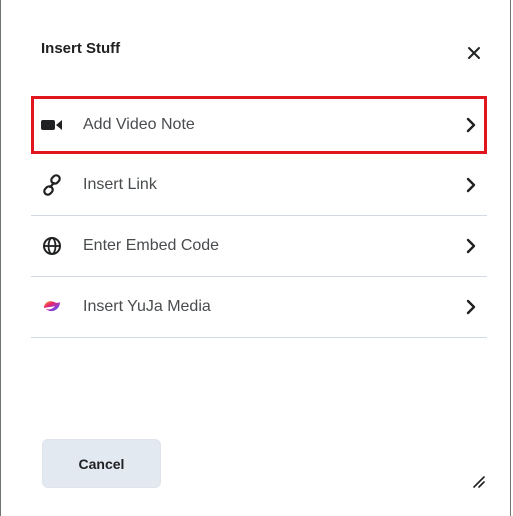 This screenshot has height=516, width=513. What do you see at coordinates (478, 481) in the screenshot?
I see `resize-handle-icon` at bounding box center [478, 481].